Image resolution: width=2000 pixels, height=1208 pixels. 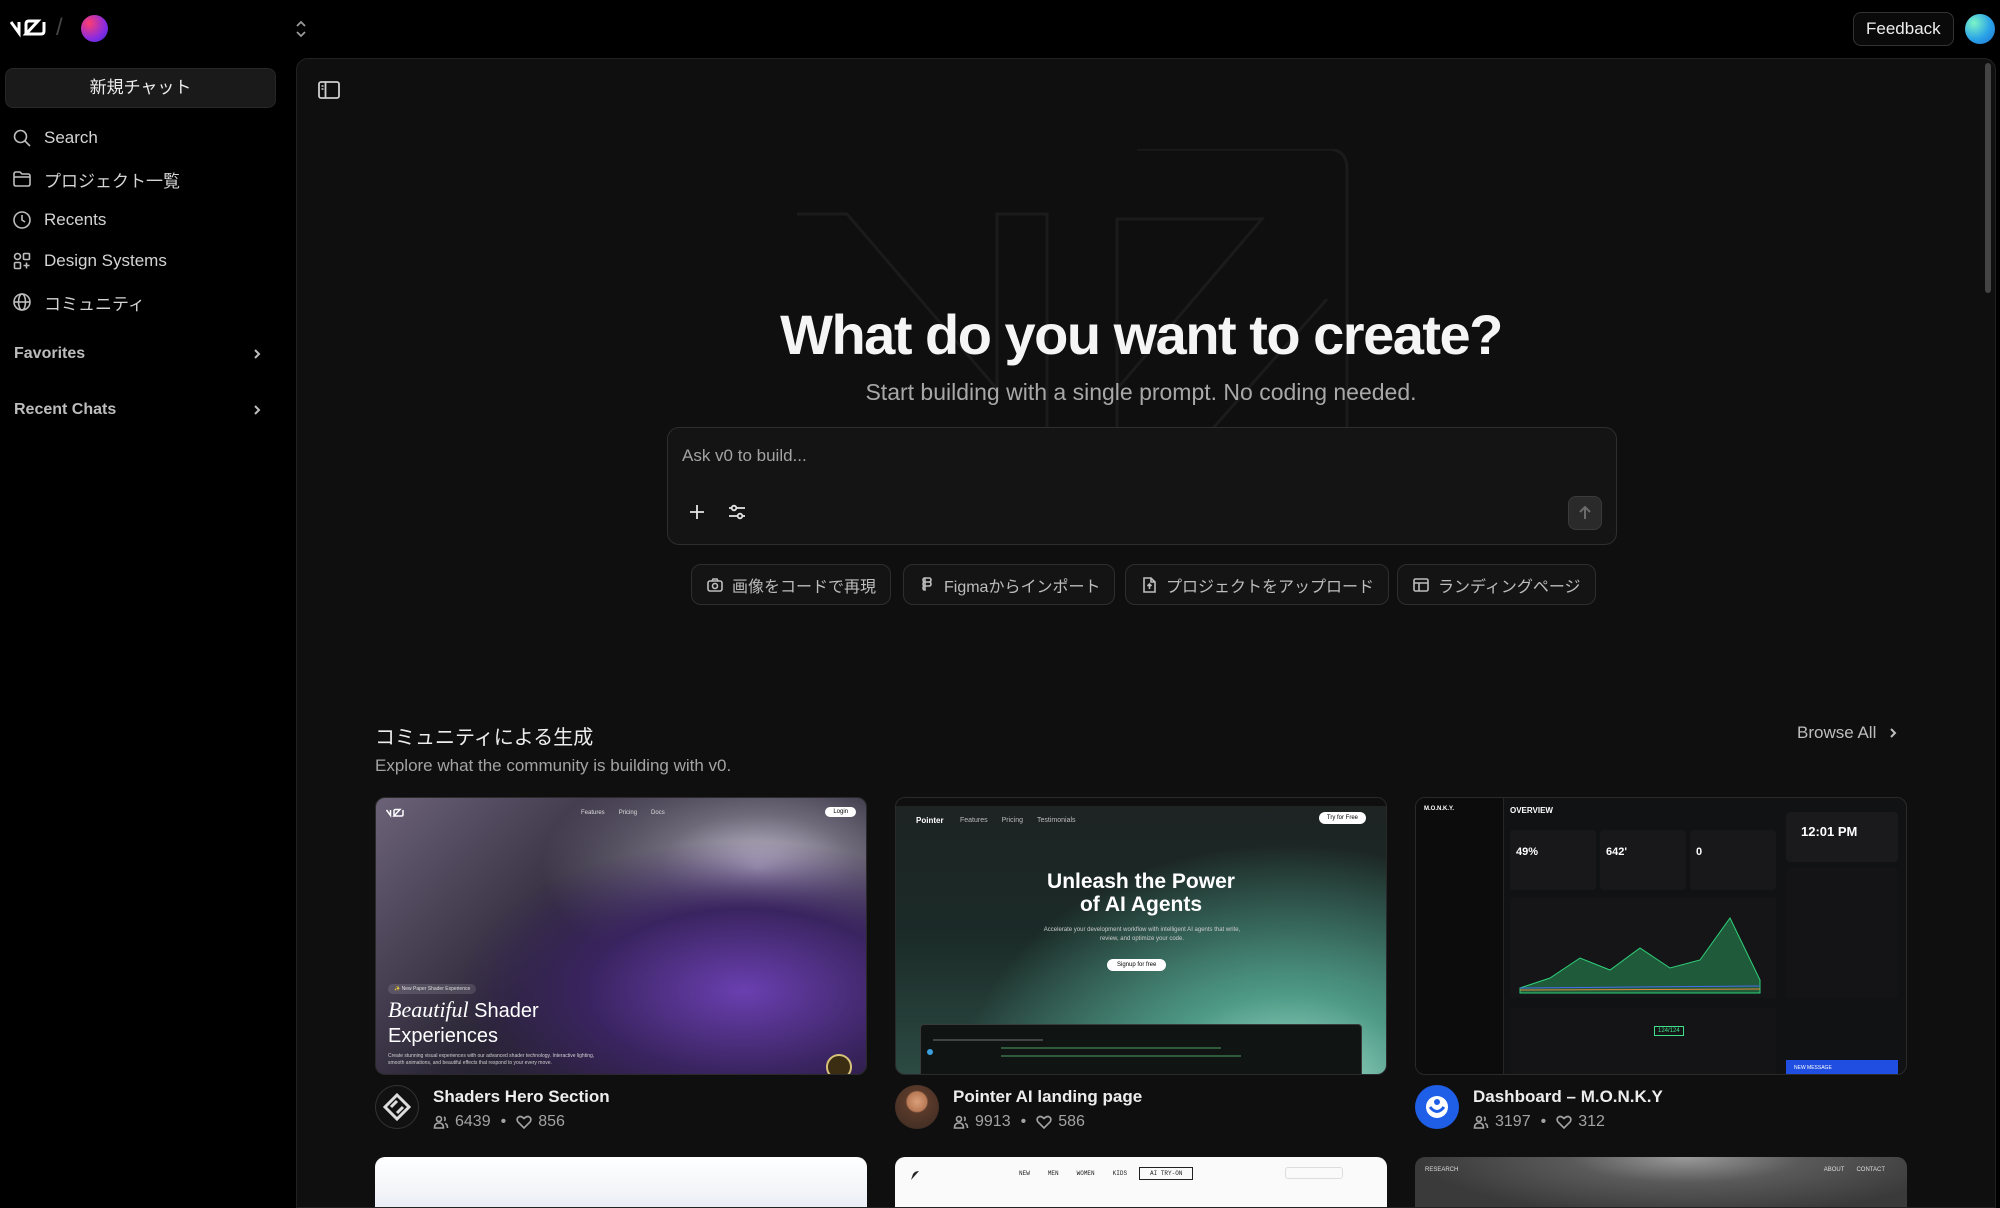 I want to click on recent-chats-label: Recent Chats, so click(x=65, y=409).